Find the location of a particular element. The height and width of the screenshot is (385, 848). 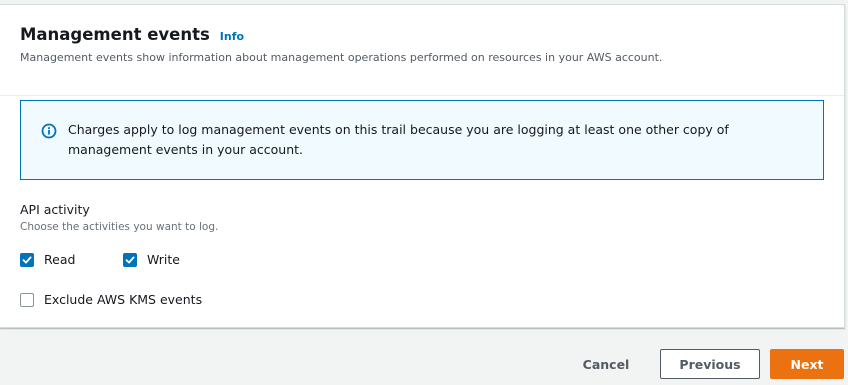

previous-button: Previous is located at coordinates (710, 364).